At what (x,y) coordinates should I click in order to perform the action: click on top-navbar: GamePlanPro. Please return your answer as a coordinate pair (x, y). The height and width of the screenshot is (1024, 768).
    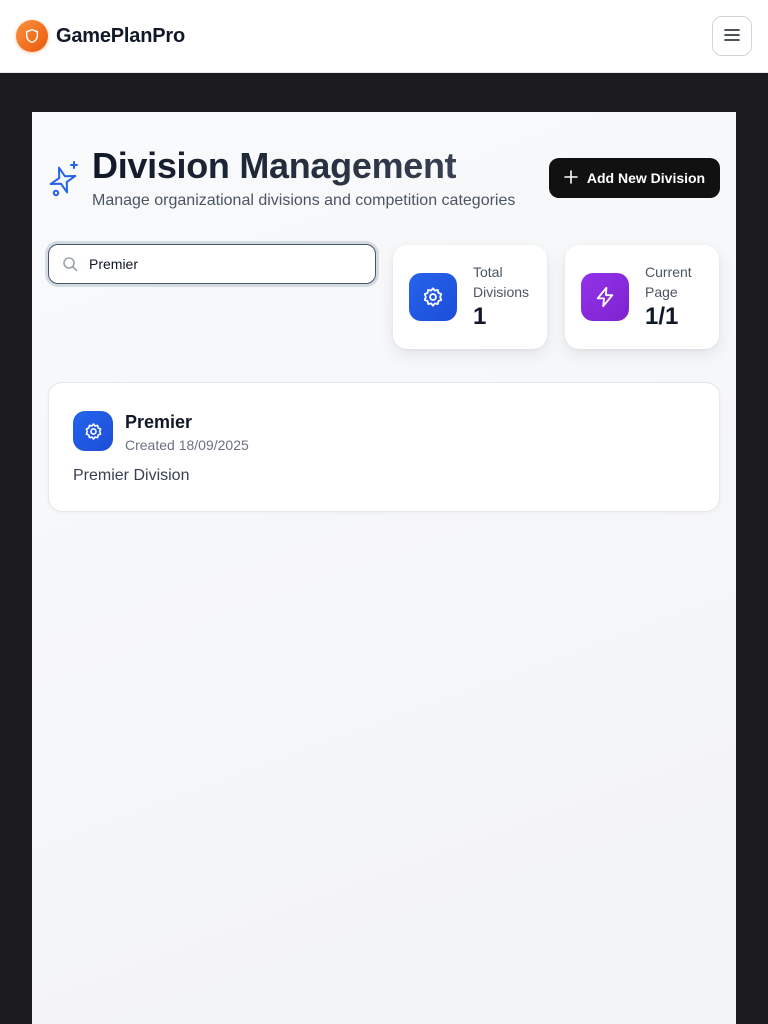
    Looking at the image, I should click on (384, 36).